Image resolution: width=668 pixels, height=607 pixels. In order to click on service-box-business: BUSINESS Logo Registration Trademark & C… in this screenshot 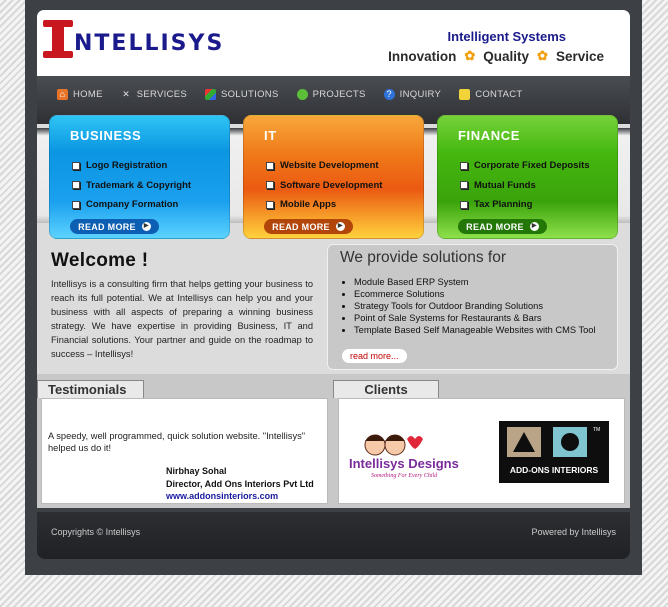, I will do `click(139, 177)`.